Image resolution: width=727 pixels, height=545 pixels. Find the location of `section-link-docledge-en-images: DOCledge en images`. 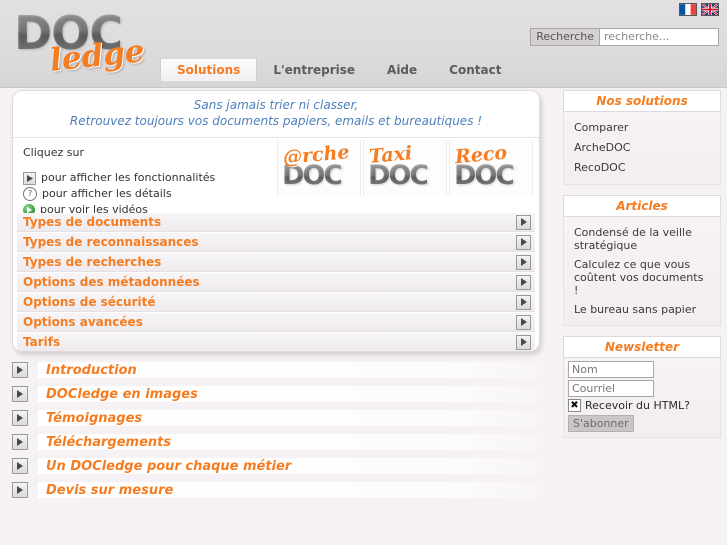

section-link-docledge-en-images: DOCledge en images is located at coordinates (279, 394).